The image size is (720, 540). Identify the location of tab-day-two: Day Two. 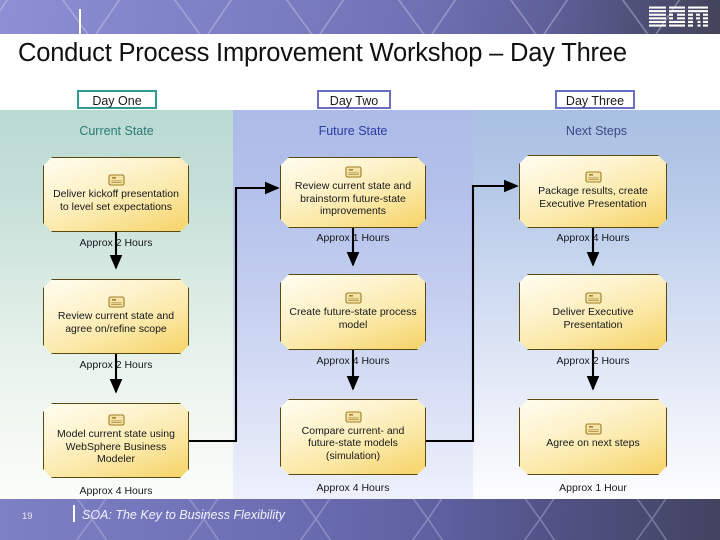
(354, 99).